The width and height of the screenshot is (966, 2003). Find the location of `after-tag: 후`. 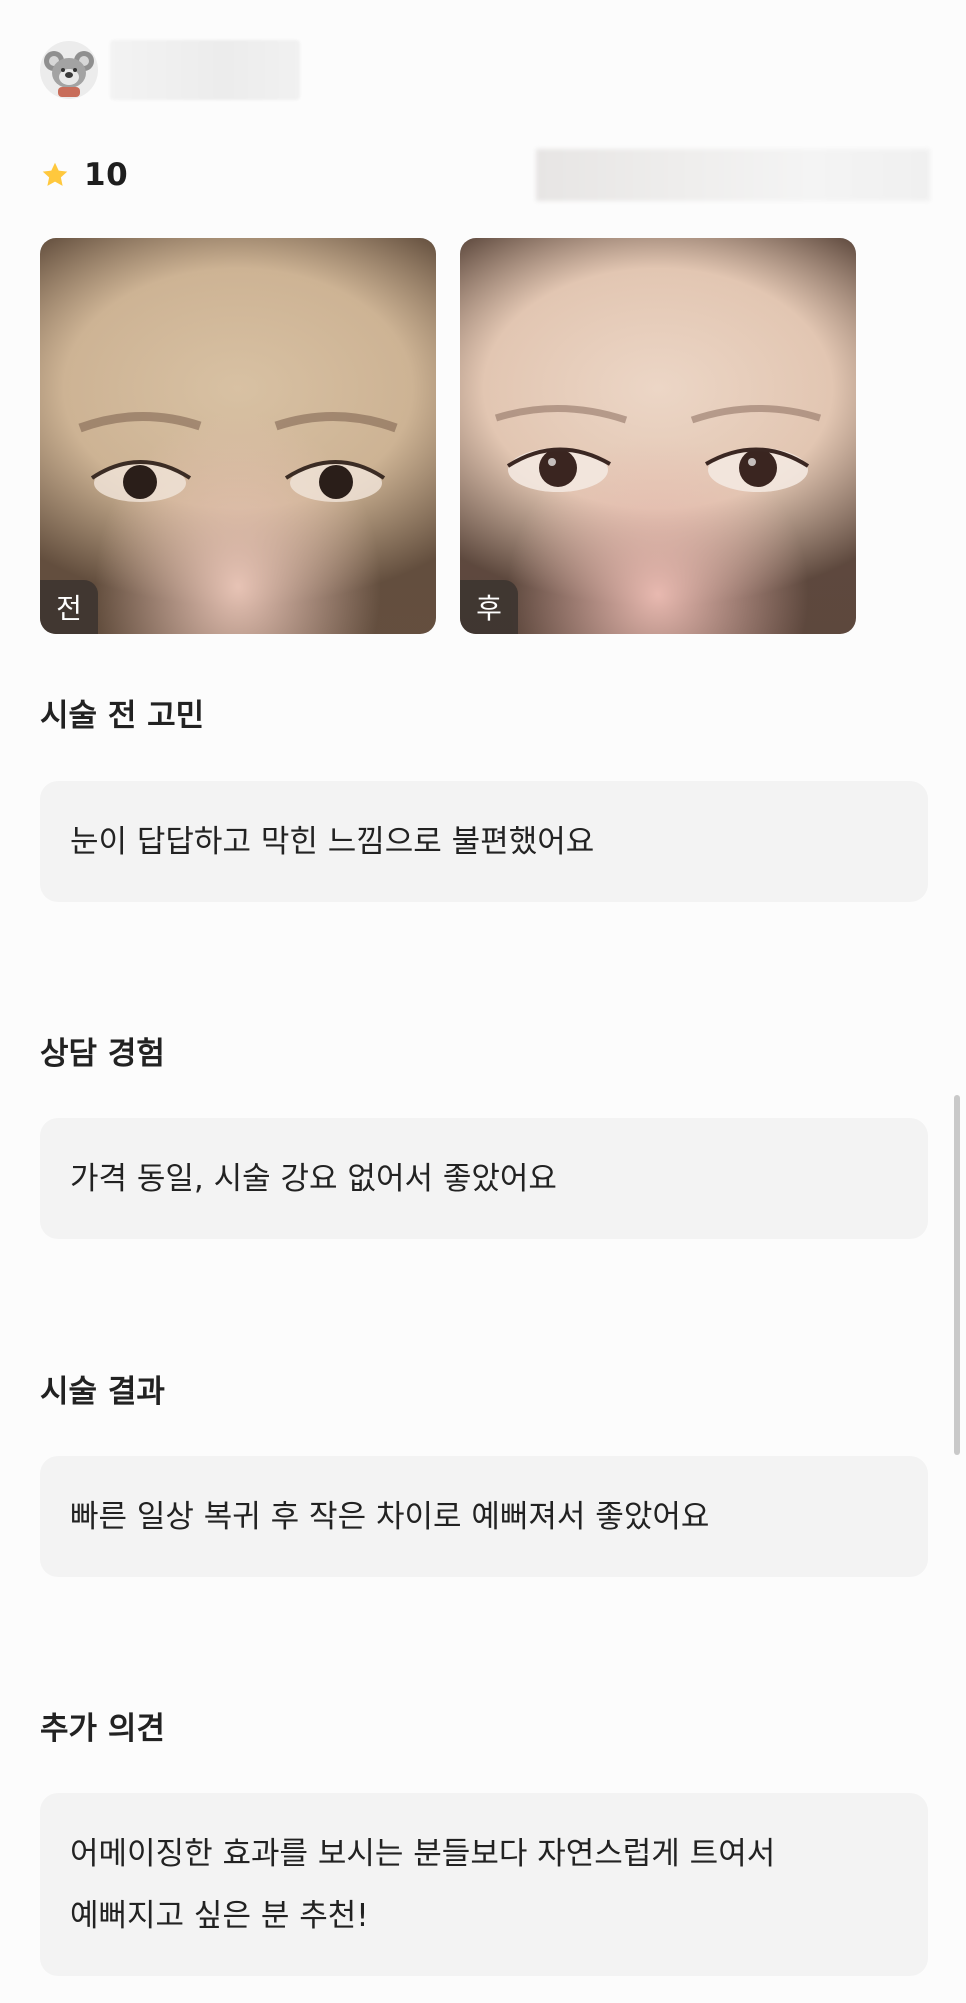

after-tag: 후 is located at coordinates (489, 607).